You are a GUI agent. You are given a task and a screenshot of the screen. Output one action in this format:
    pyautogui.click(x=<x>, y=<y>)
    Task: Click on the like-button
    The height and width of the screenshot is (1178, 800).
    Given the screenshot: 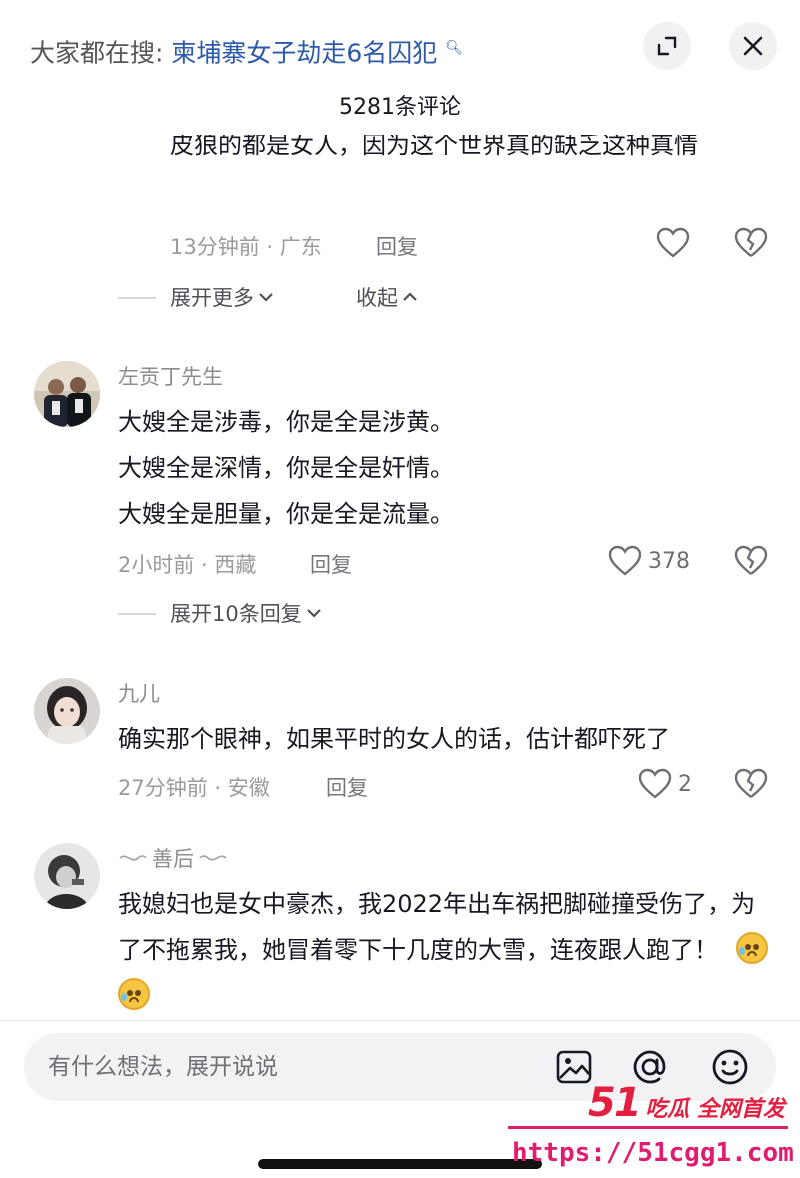 What is the action you would take?
    pyautogui.click(x=673, y=243)
    